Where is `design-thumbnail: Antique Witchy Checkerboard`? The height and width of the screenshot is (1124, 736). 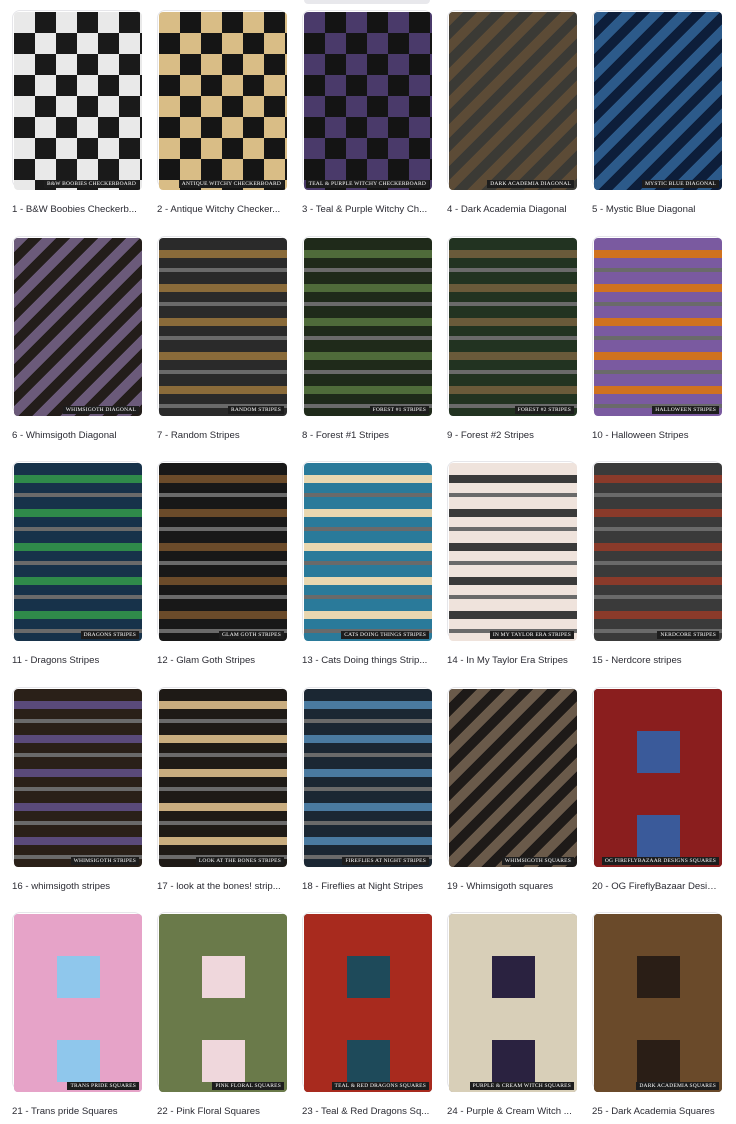 design-thumbnail: Antique Witchy Checkerboard is located at coordinates (223, 101).